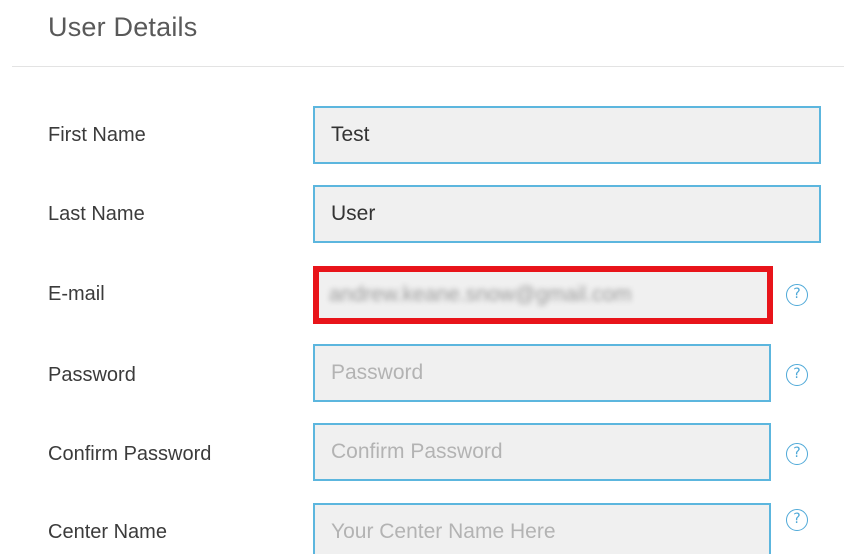 The height and width of the screenshot is (554, 844). What do you see at coordinates (92, 375) in the screenshot?
I see `password-label: Password` at bounding box center [92, 375].